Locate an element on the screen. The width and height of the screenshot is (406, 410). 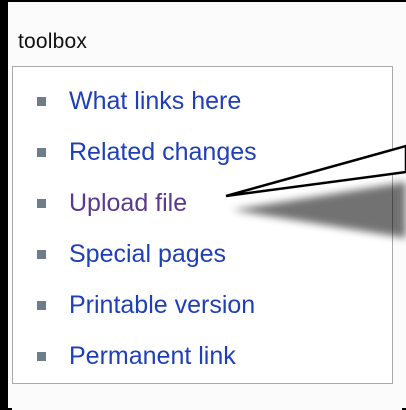
permanent-link-link: Permanent link is located at coordinates (152, 356).